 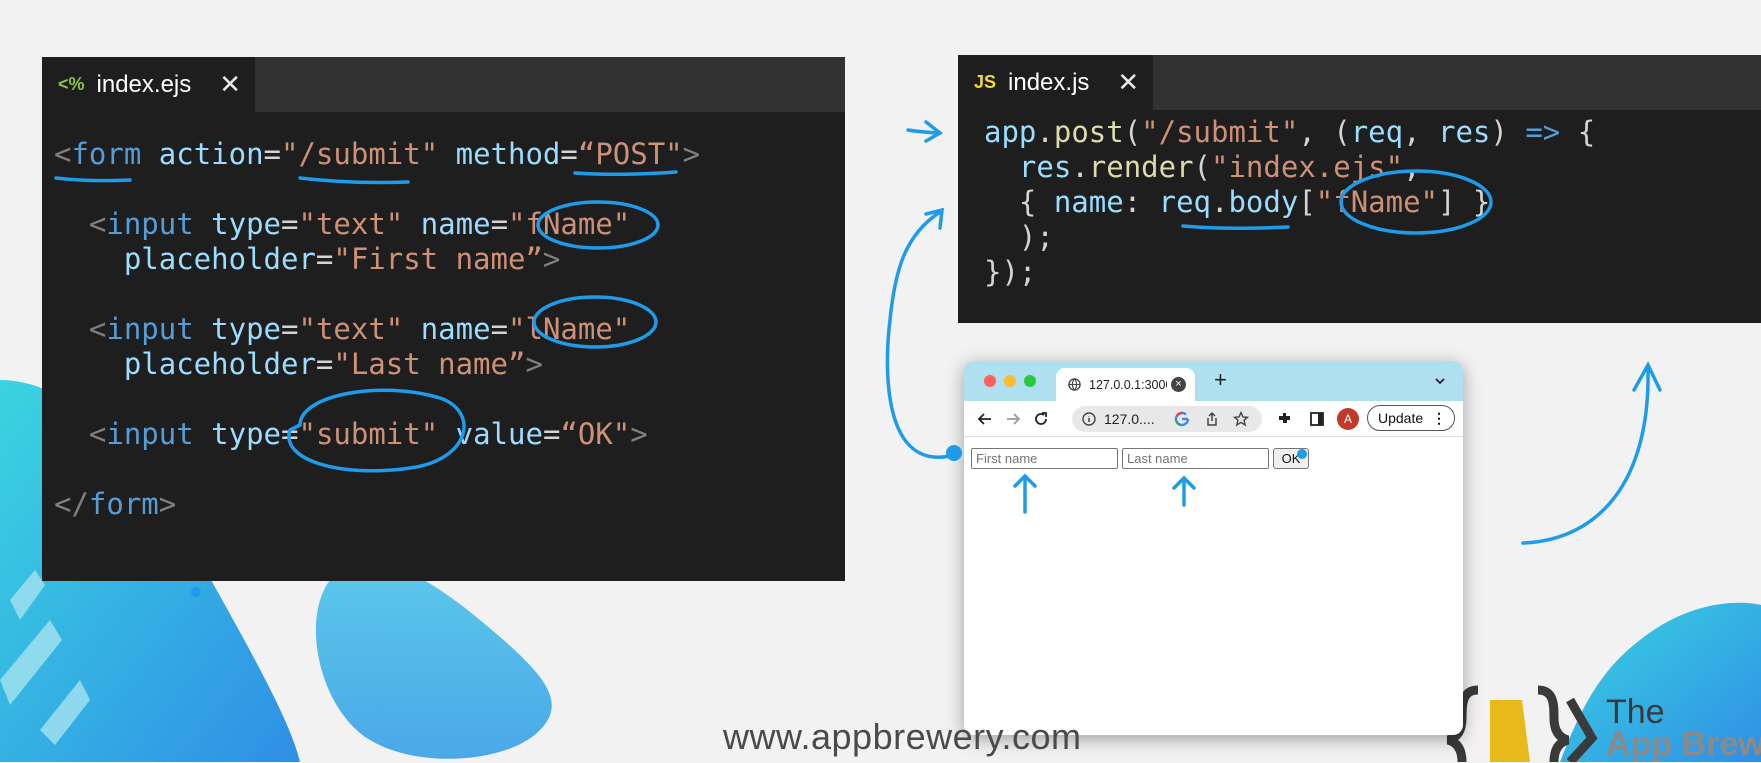 What do you see at coordinates (1141, 202) in the screenshot?
I see `code-token: :` at bounding box center [1141, 202].